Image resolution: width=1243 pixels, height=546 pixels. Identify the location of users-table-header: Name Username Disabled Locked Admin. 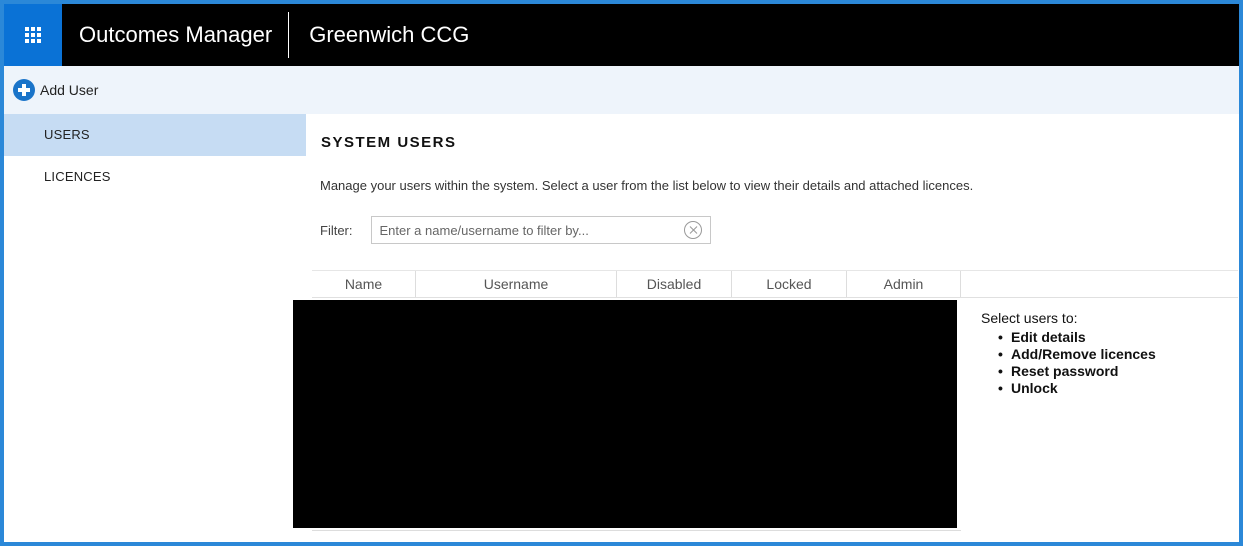
(775, 284).